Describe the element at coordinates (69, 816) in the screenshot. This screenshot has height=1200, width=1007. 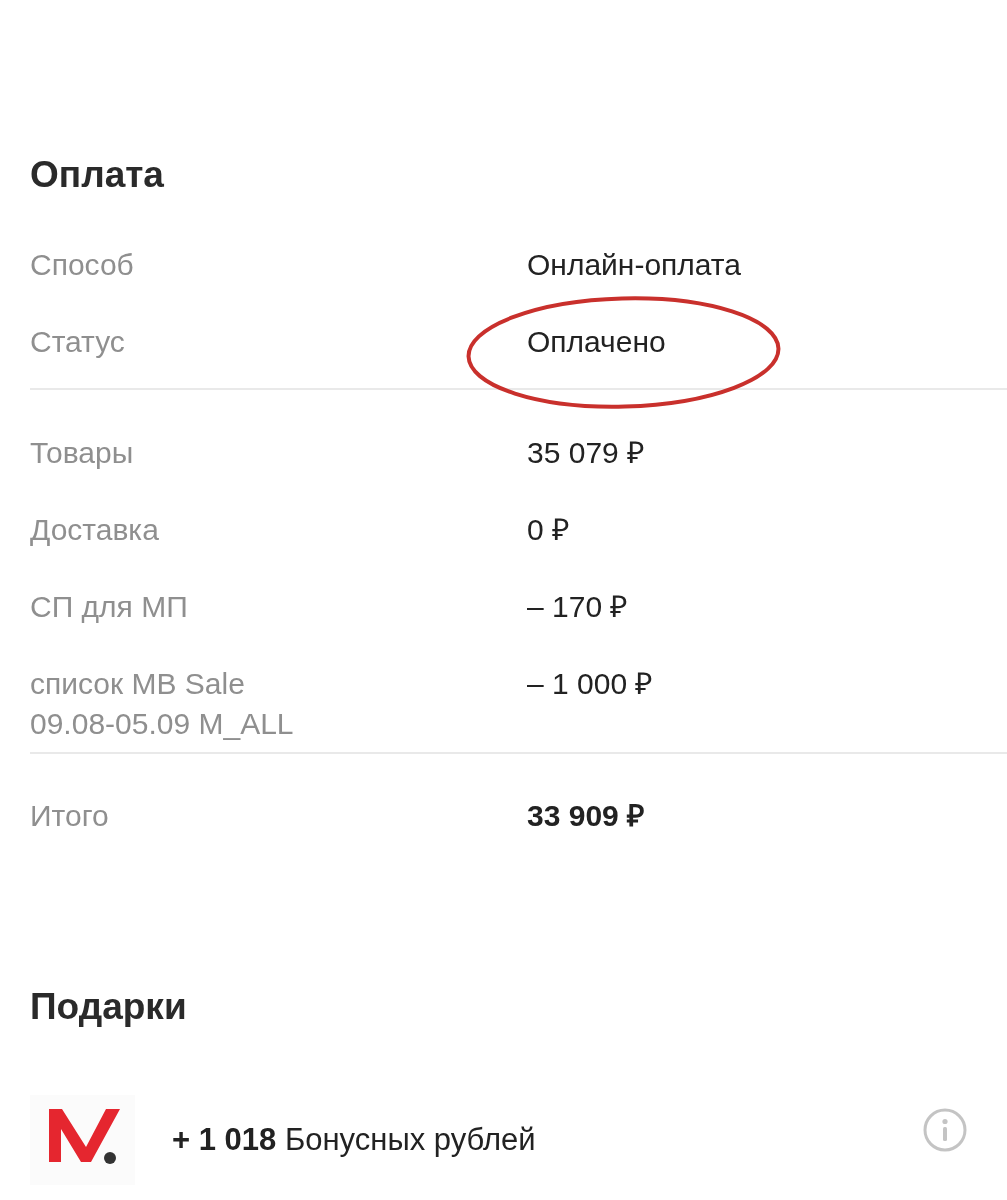
I see `row-label: Итого` at that location.